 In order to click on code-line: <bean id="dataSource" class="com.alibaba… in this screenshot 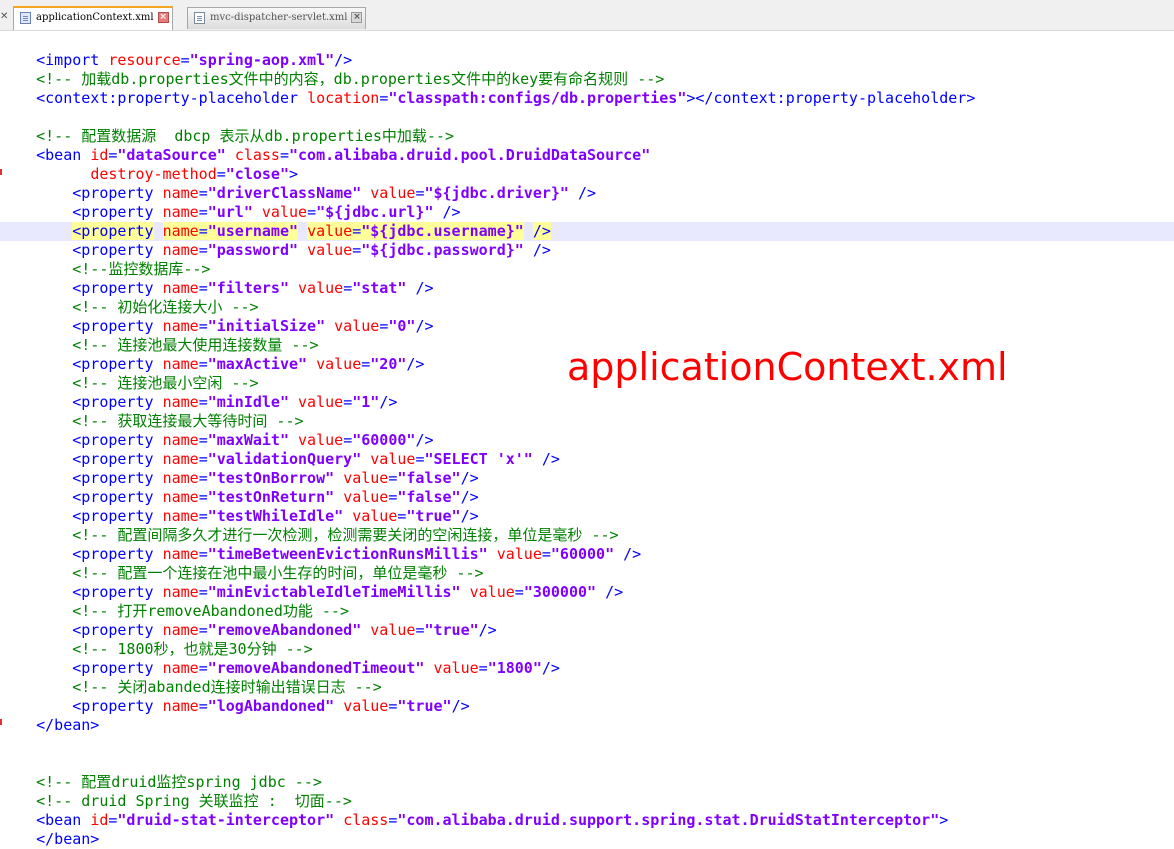, I will do `click(587, 155)`.